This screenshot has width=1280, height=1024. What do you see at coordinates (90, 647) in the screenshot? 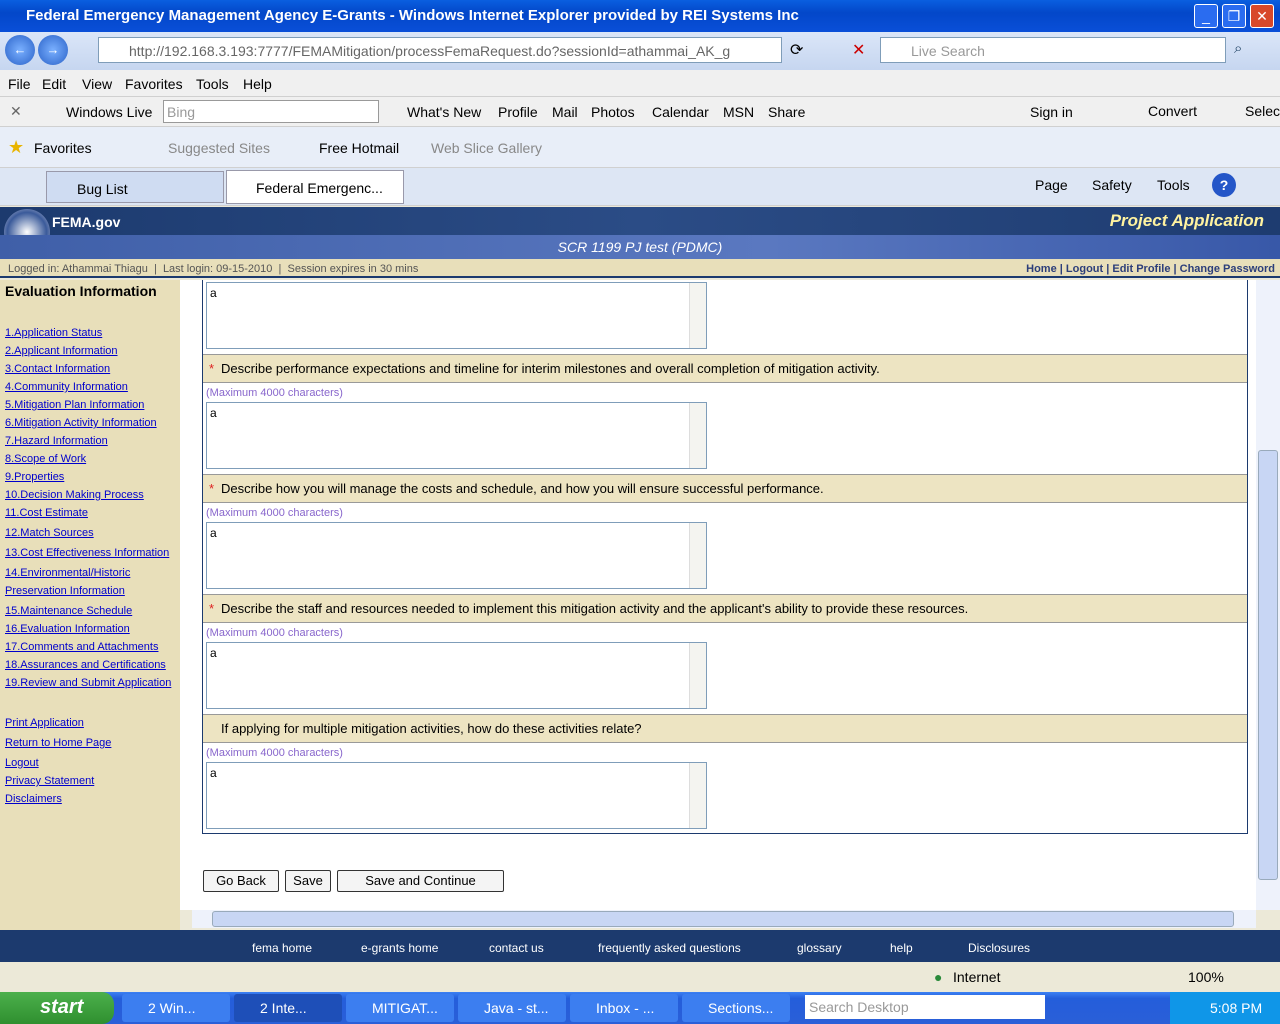
I see `sidebar-step-link: 17.Comments and Attachments` at bounding box center [90, 647].